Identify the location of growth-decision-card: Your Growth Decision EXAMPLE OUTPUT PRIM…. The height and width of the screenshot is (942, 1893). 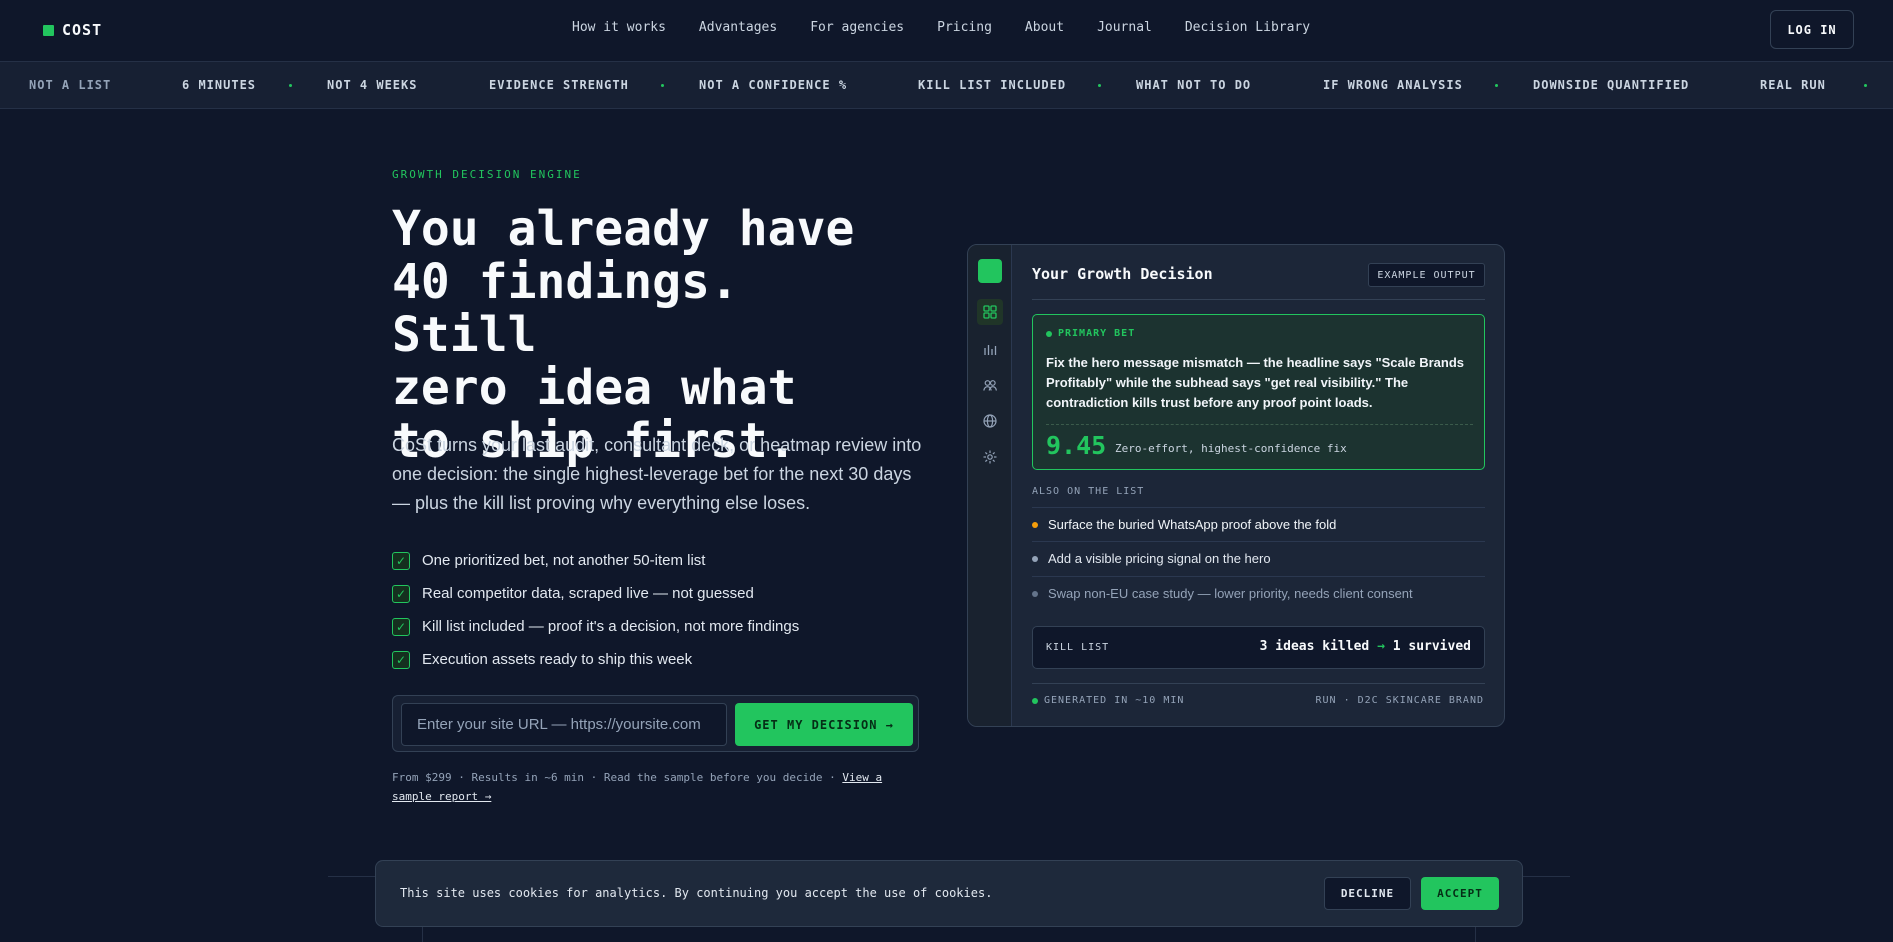
(1236, 485).